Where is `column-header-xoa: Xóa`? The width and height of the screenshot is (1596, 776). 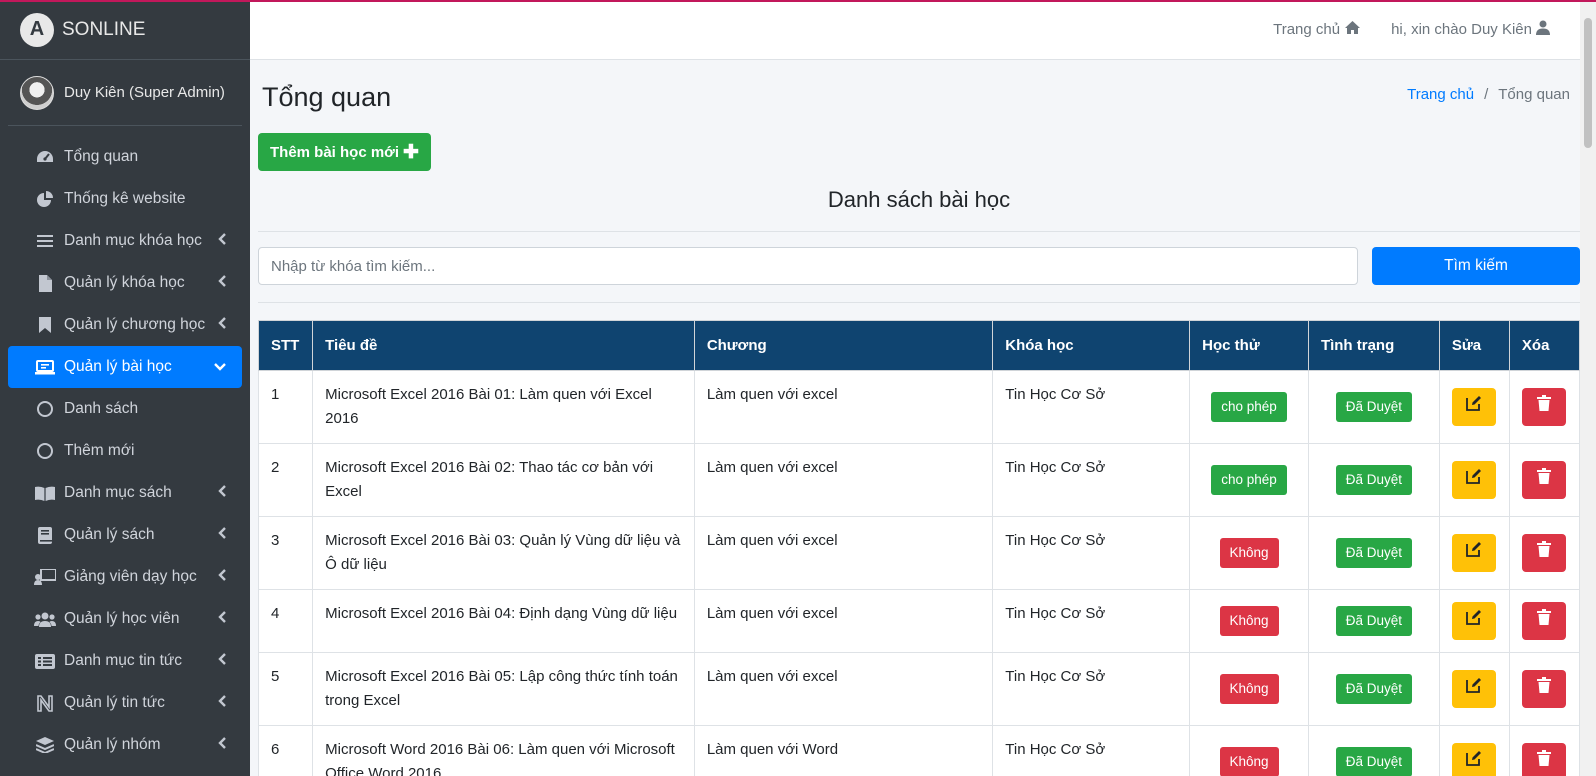
column-header-xoa: Xóa is located at coordinates (1544, 345).